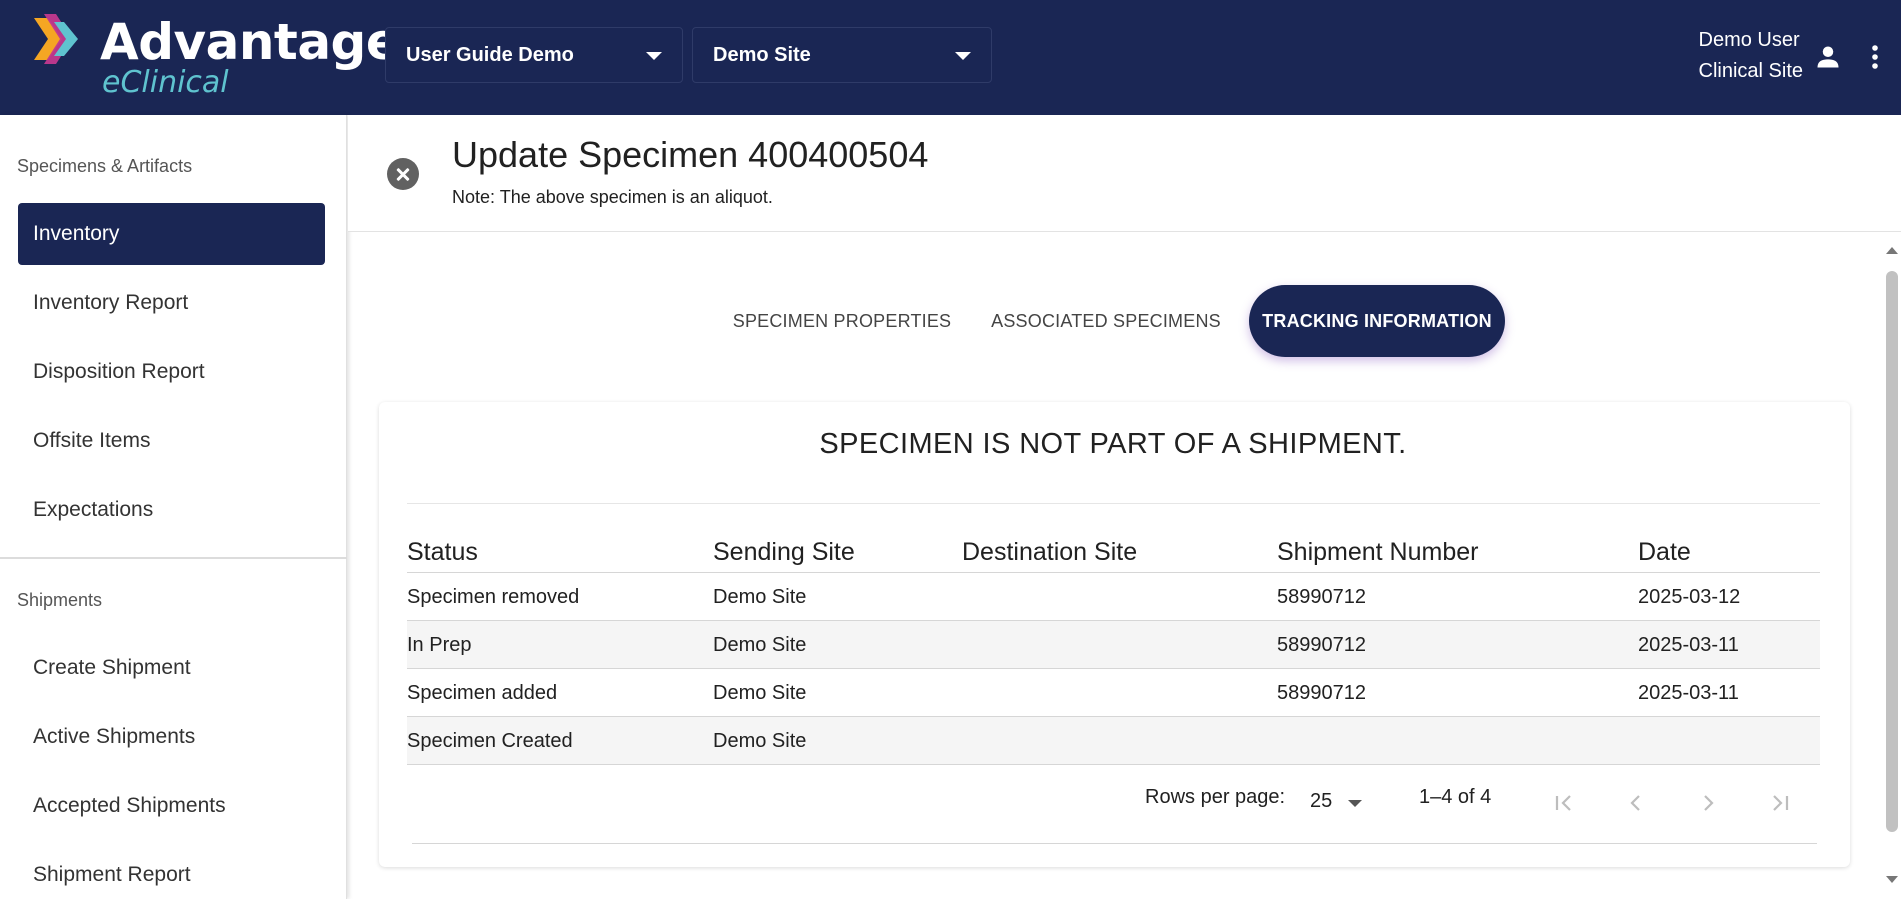  I want to click on rows-per-page-label: Rows per page:, so click(1215, 797).